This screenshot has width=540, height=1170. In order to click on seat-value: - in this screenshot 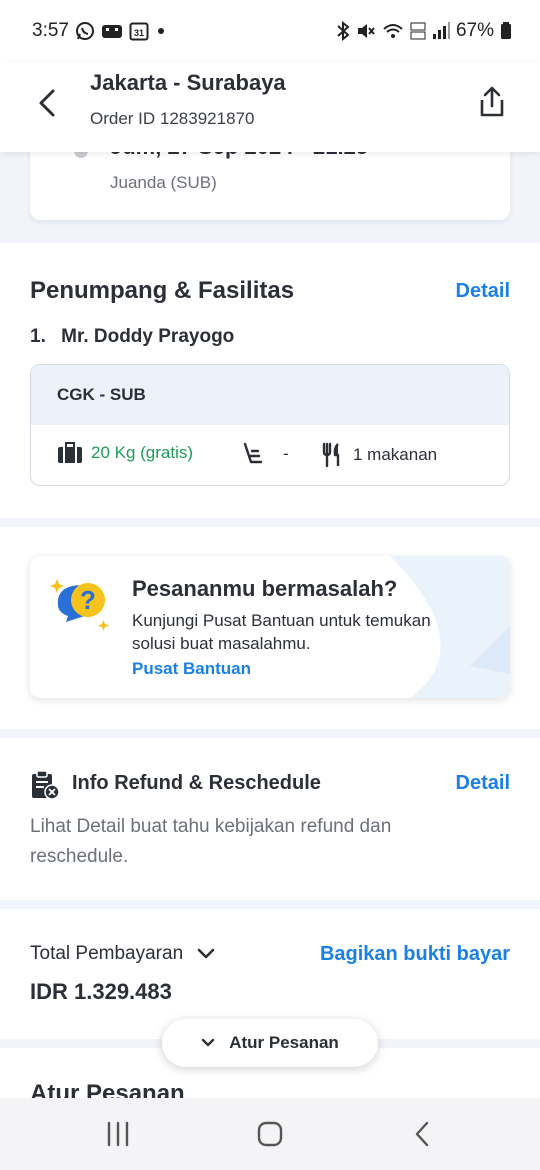, I will do `click(286, 453)`.